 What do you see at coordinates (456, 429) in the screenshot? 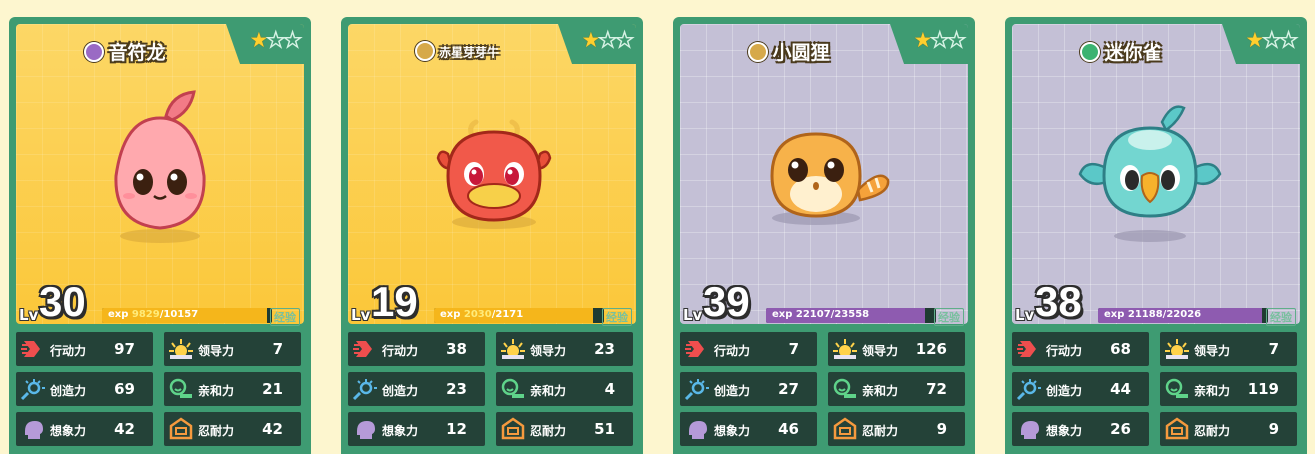
I see `stat-value: 12` at bounding box center [456, 429].